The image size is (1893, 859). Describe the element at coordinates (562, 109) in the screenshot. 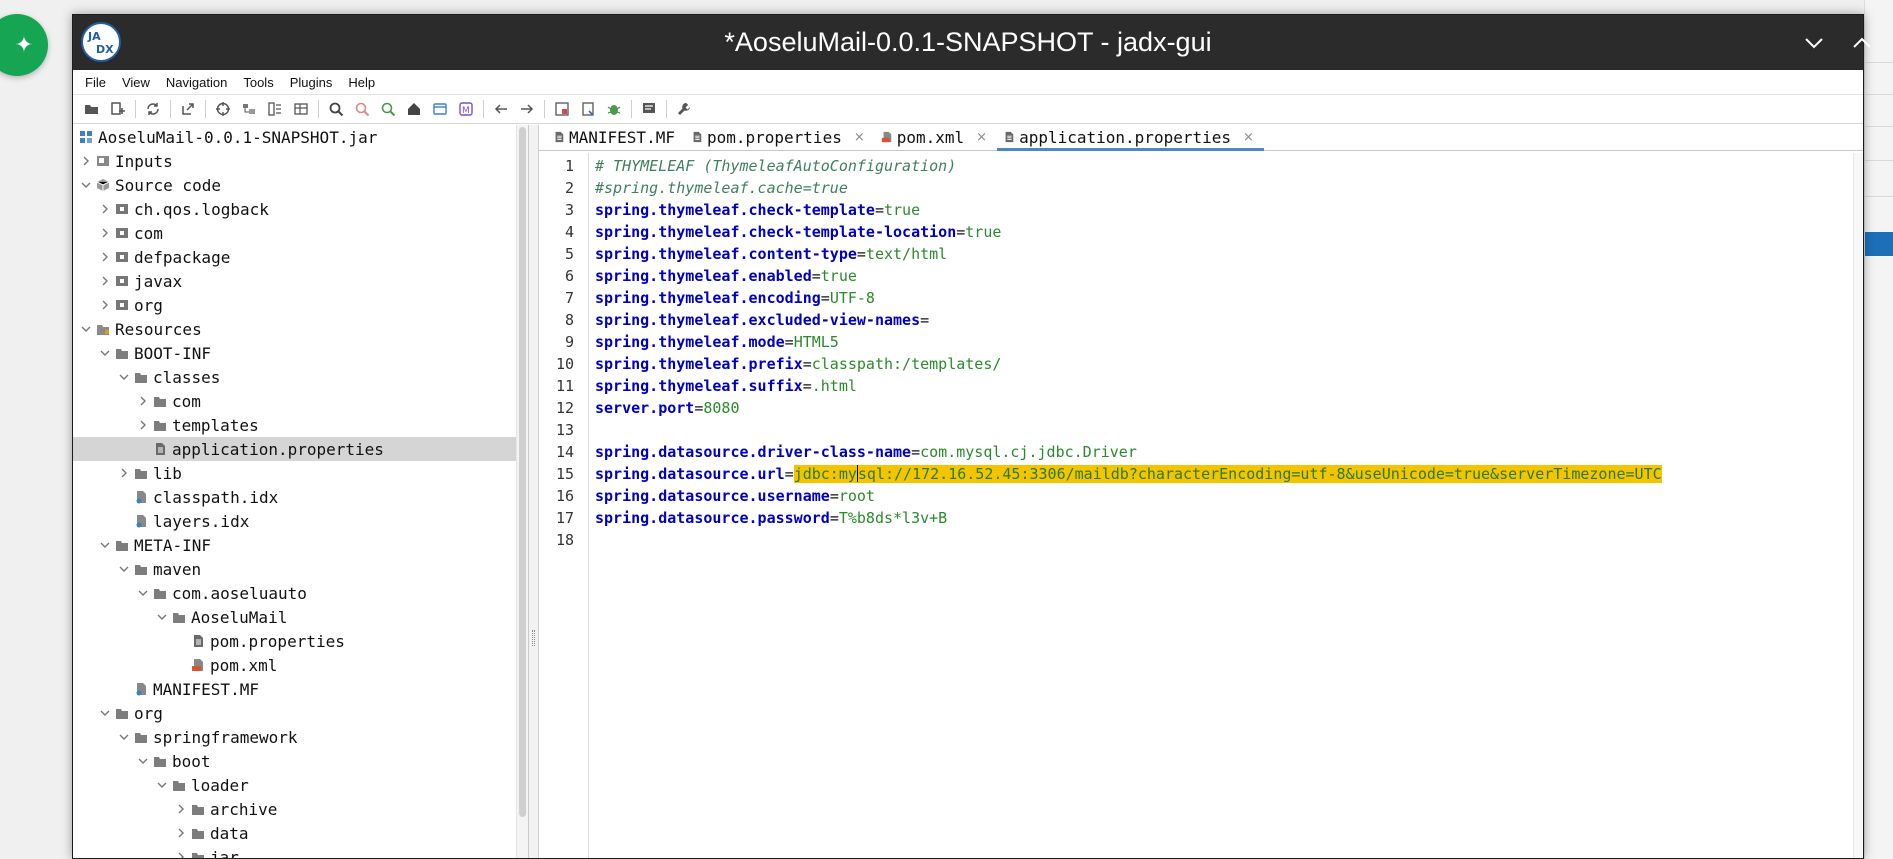

I see `deobfuscation-button` at that location.